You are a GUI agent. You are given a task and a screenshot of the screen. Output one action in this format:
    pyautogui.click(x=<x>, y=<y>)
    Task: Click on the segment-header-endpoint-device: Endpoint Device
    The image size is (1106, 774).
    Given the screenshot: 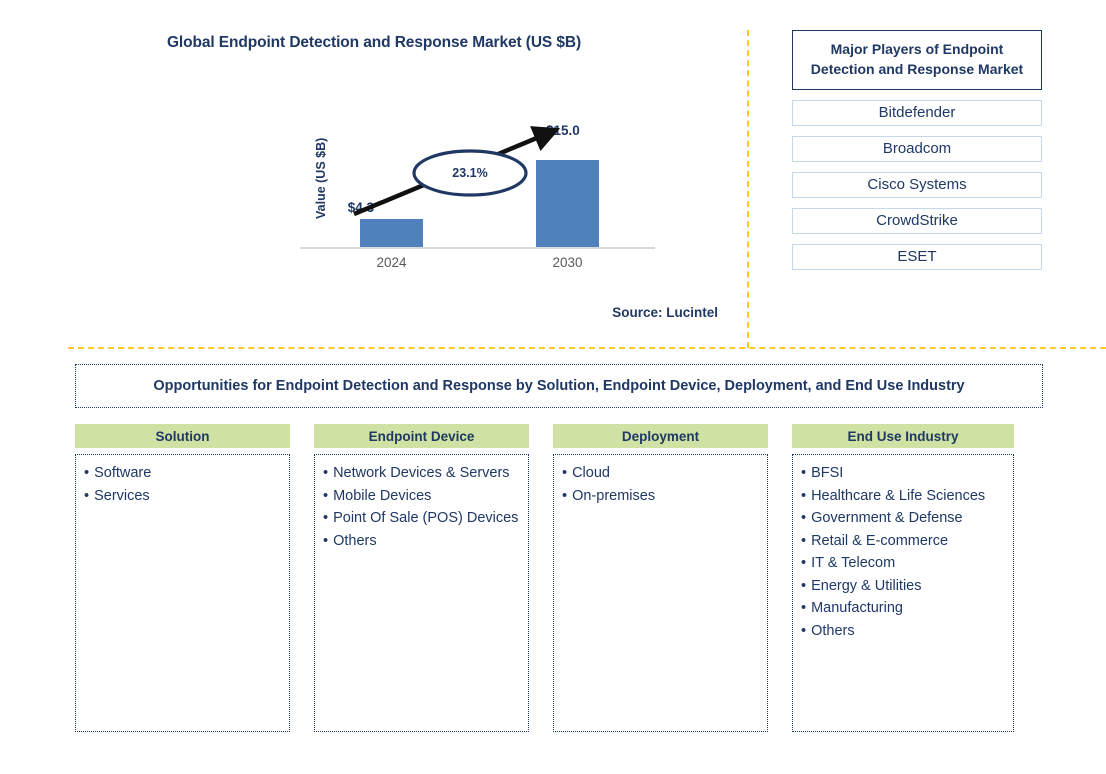 What is the action you would take?
    pyautogui.click(x=421, y=436)
    